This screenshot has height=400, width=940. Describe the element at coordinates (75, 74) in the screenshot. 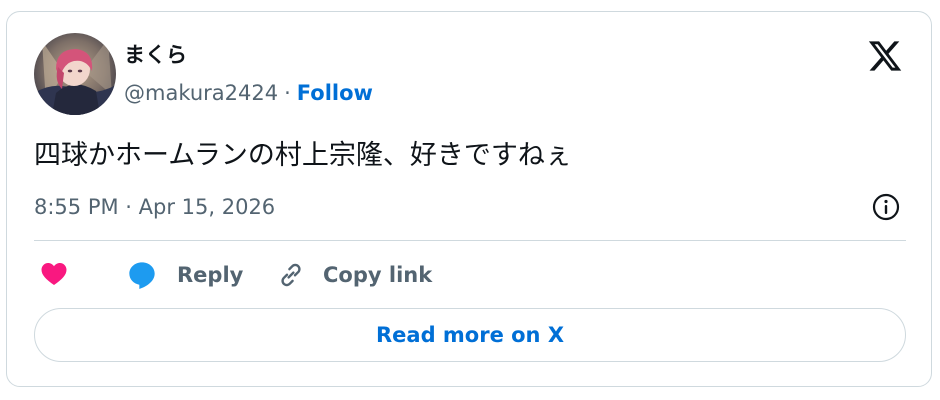

I see `avatar` at that location.